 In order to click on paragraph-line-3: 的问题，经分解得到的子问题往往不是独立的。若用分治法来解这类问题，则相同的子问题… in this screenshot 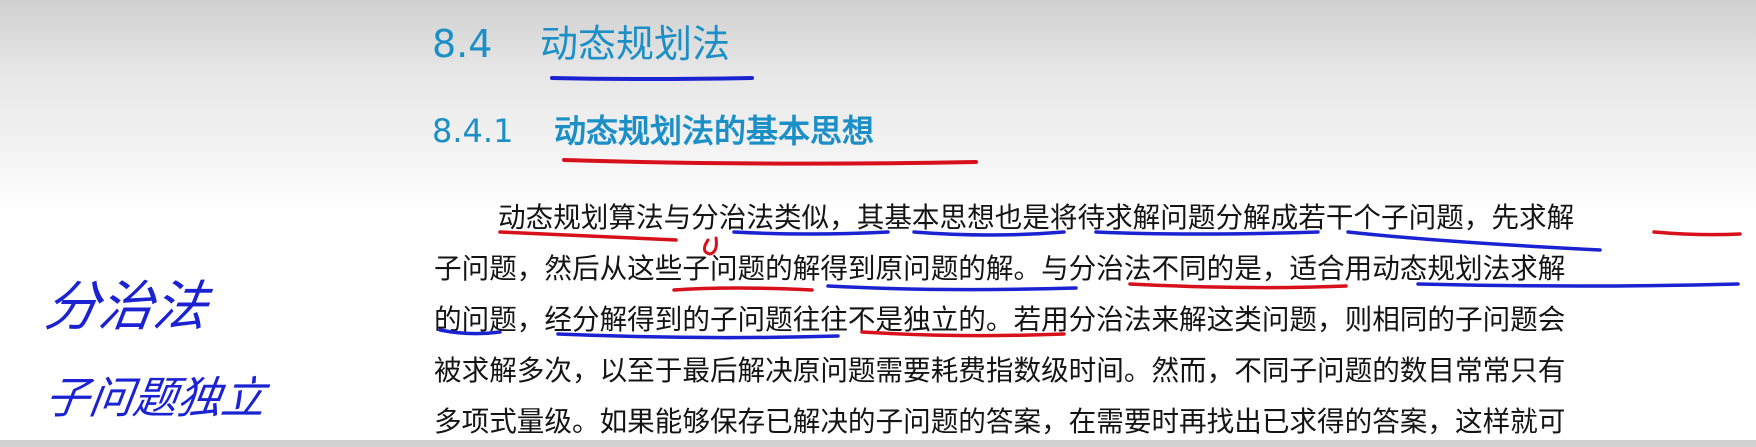, I will do `click(1000, 319)`.